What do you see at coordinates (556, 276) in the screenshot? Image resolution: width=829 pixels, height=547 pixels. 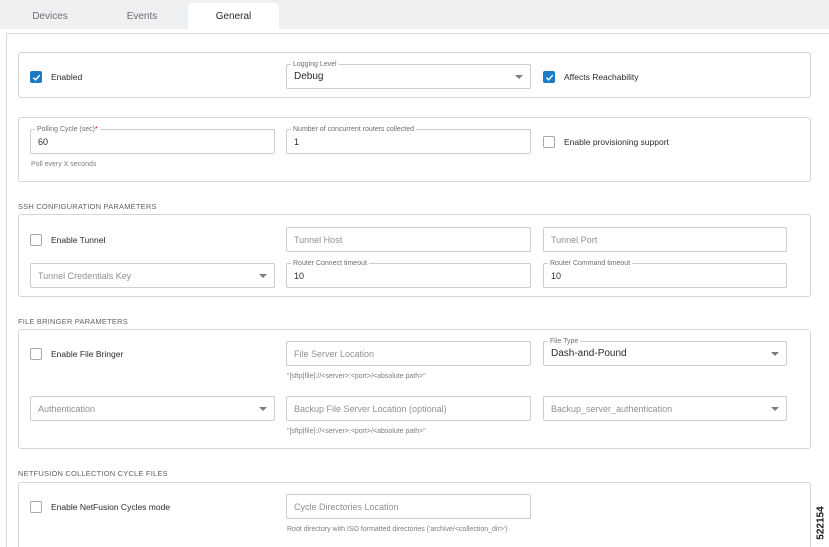 I see `router-command-timeout-value: 10` at bounding box center [556, 276].